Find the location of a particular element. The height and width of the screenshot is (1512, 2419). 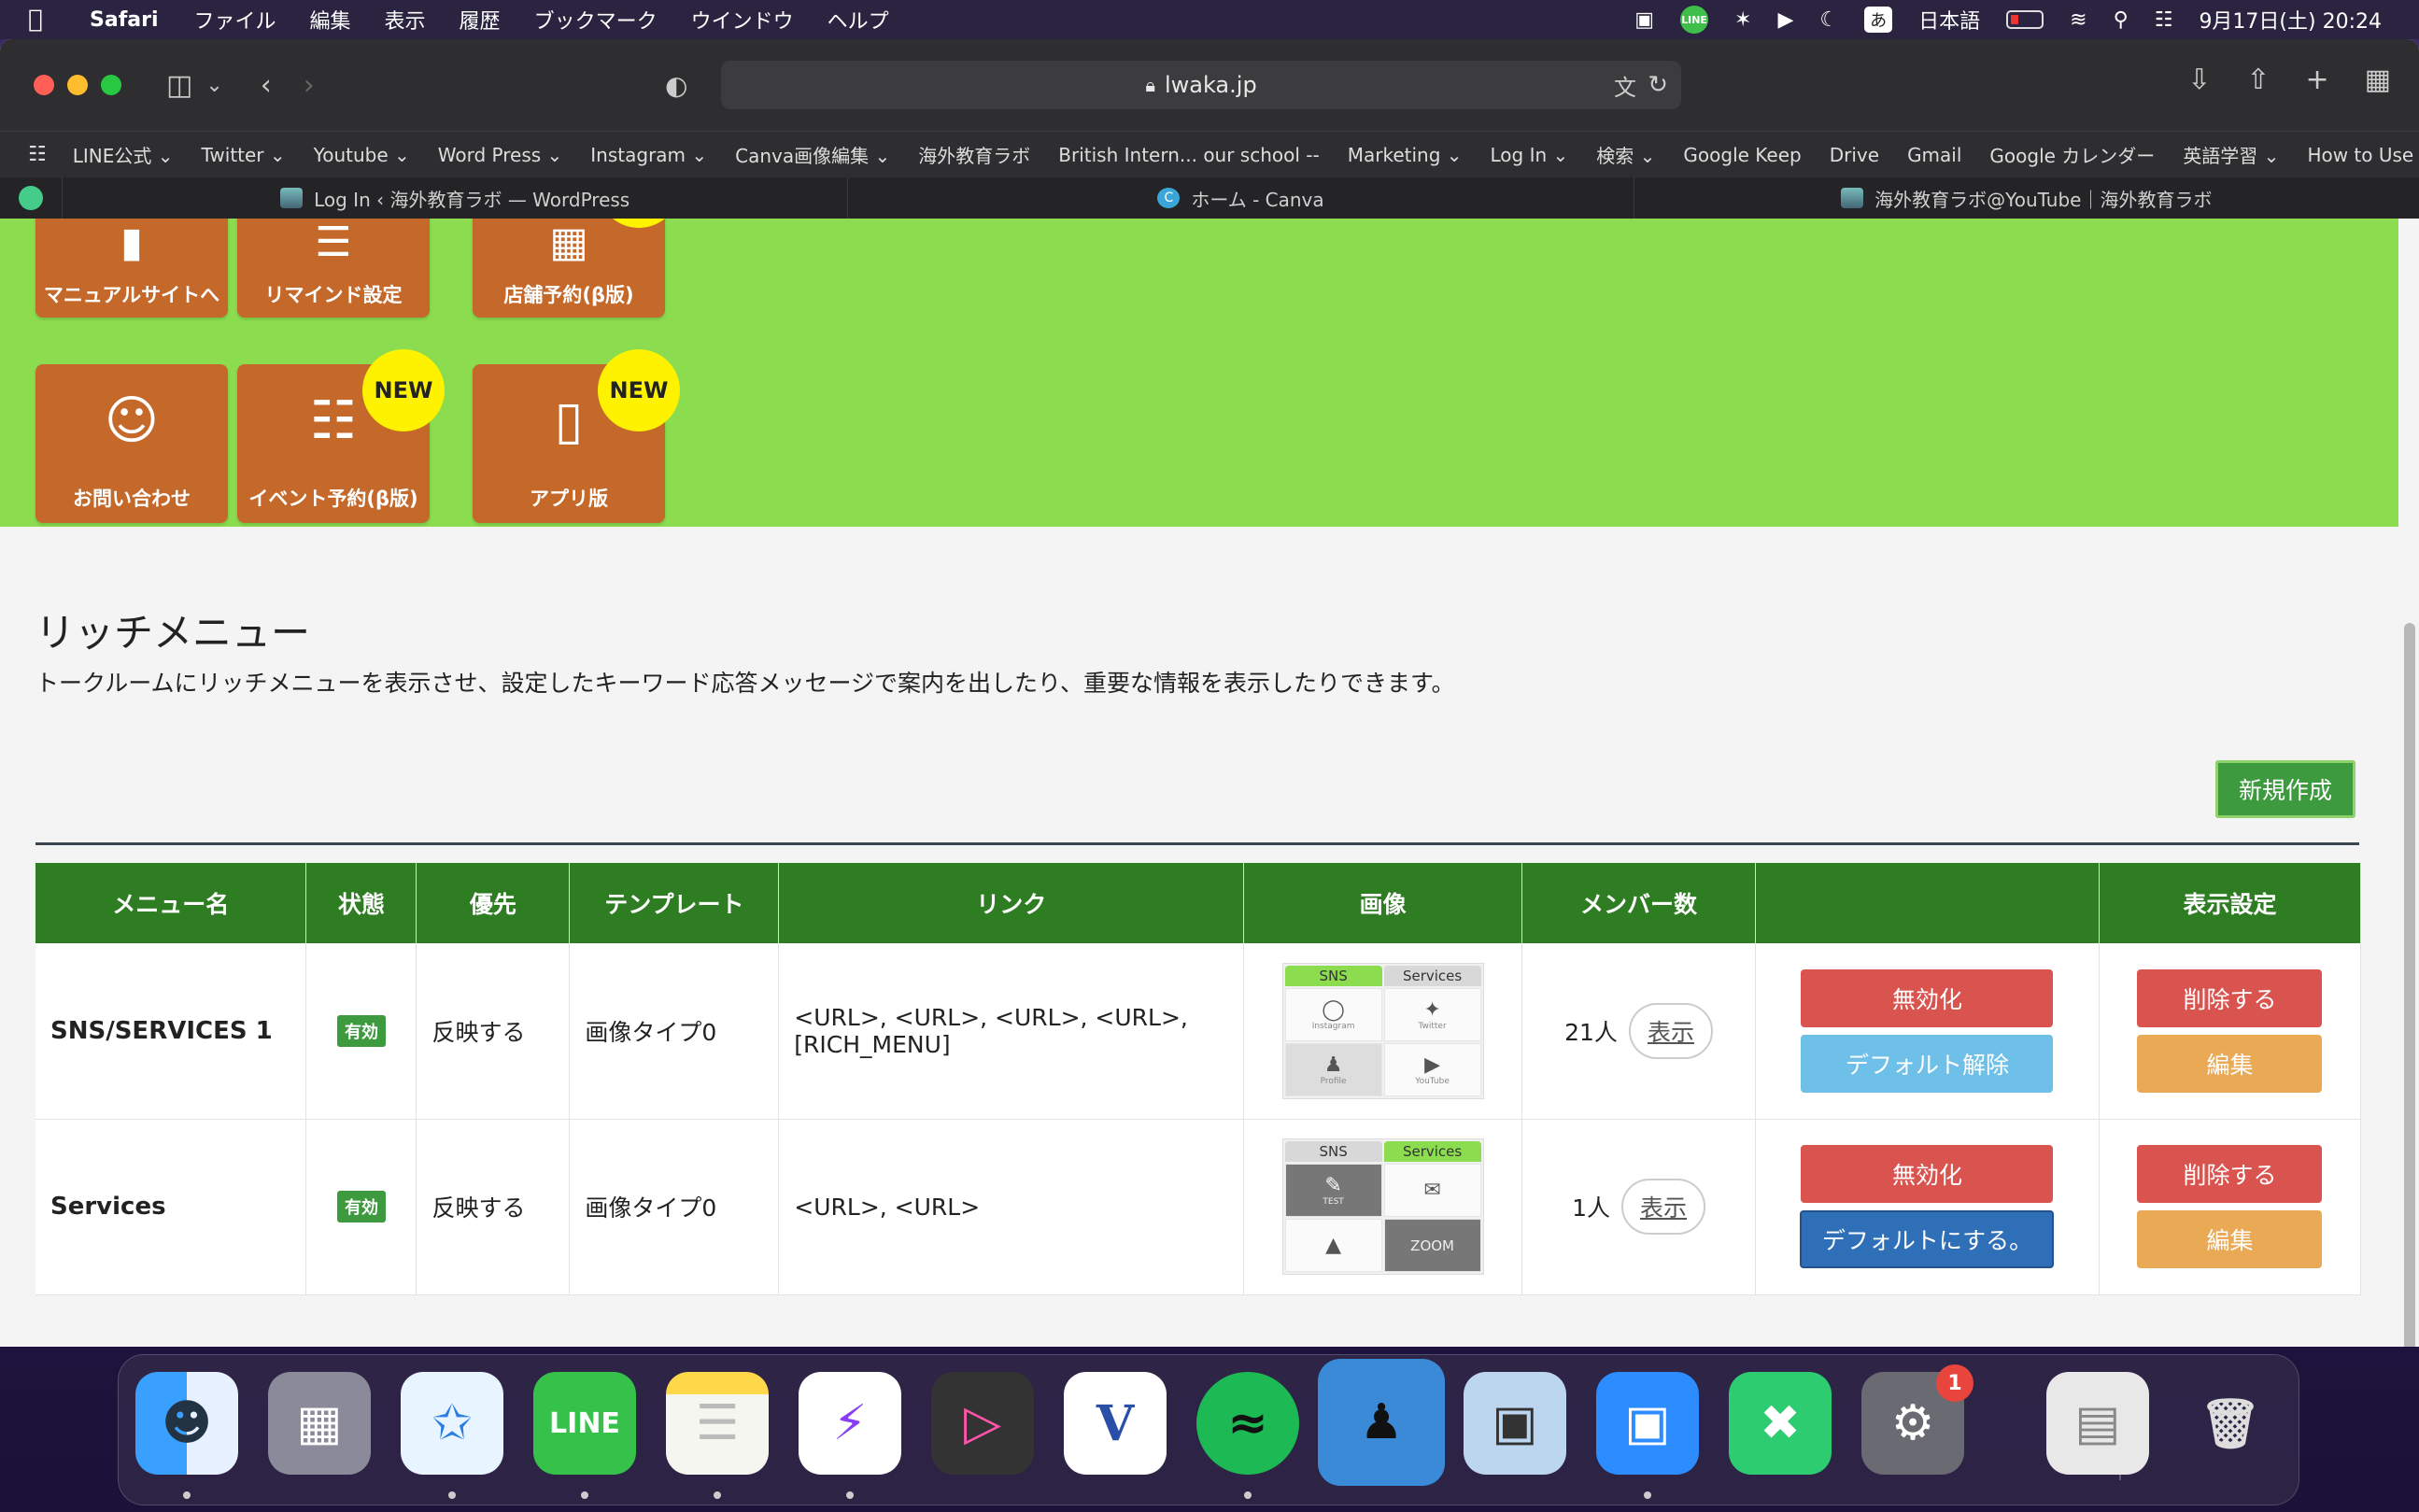

bookmark-item: 海外教育ラボ is located at coordinates (974, 154).